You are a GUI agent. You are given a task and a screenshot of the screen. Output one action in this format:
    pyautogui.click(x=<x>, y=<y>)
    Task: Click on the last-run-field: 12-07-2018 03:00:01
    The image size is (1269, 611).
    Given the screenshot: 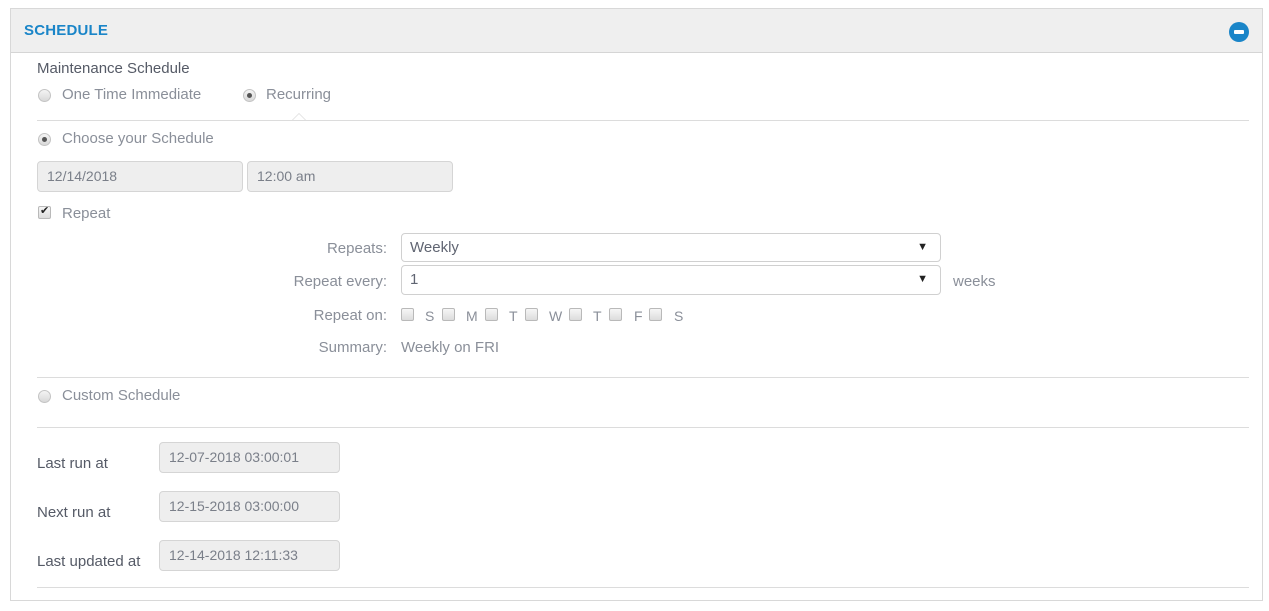 What is the action you would take?
    pyautogui.click(x=249, y=457)
    